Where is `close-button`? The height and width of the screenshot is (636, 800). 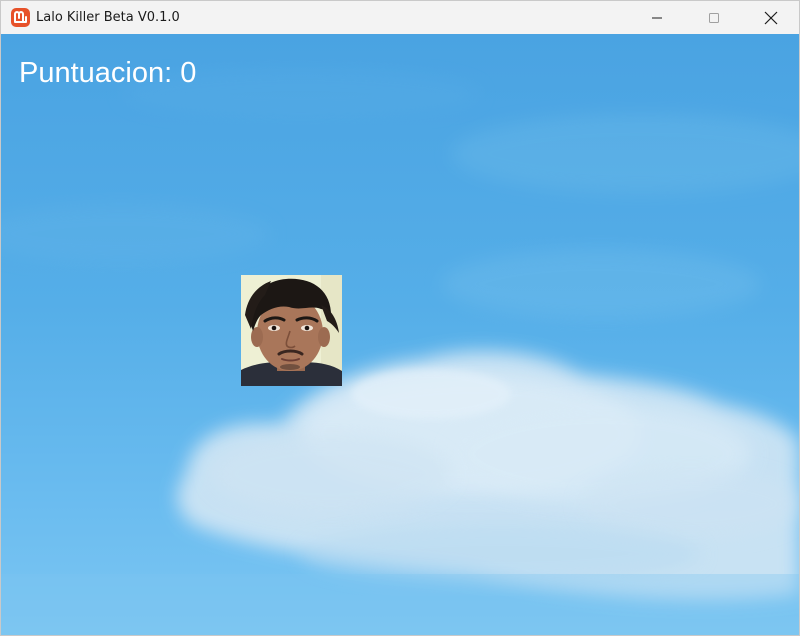 close-button is located at coordinates (770, 17).